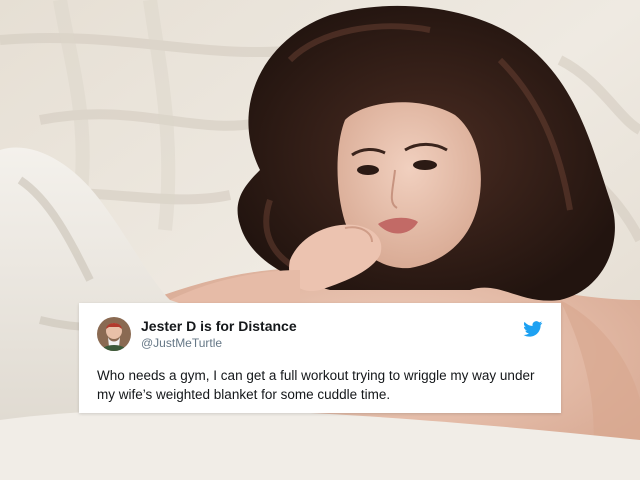 This screenshot has height=480, width=640. Describe the element at coordinates (219, 326) in the screenshot. I see `display-name: Jester D is for Distance` at that location.